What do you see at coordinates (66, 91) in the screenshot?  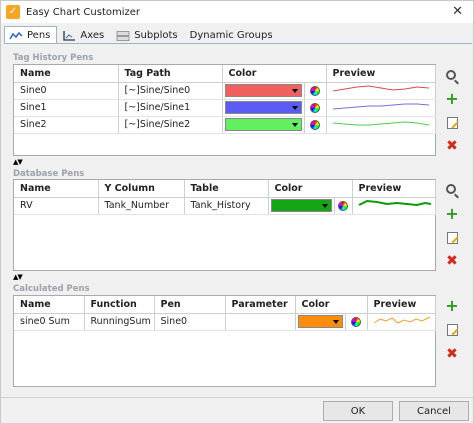 I see `pen-name-cell: Sine0` at bounding box center [66, 91].